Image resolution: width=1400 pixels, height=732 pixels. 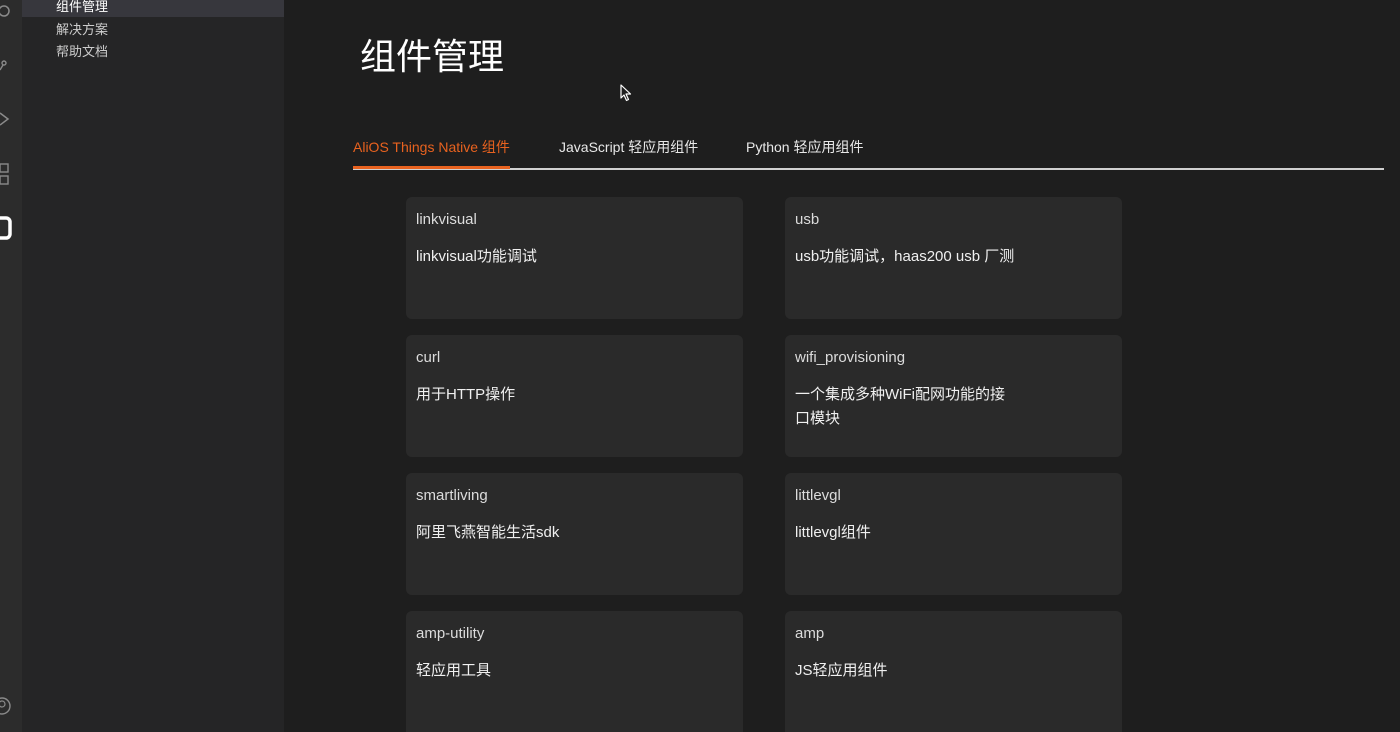 What do you see at coordinates (953, 534) in the screenshot?
I see `component-card: littlevgl littlevgl组件` at bounding box center [953, 534].